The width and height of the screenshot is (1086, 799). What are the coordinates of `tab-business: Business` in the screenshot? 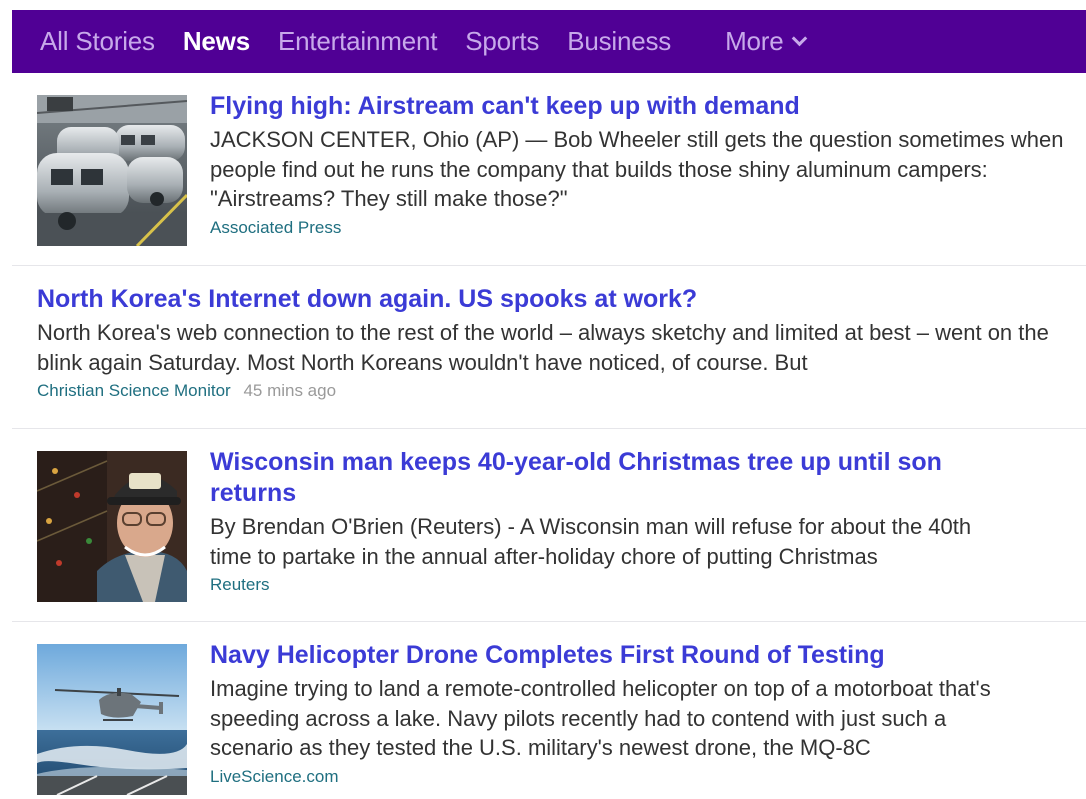 It's located at (619, 41).